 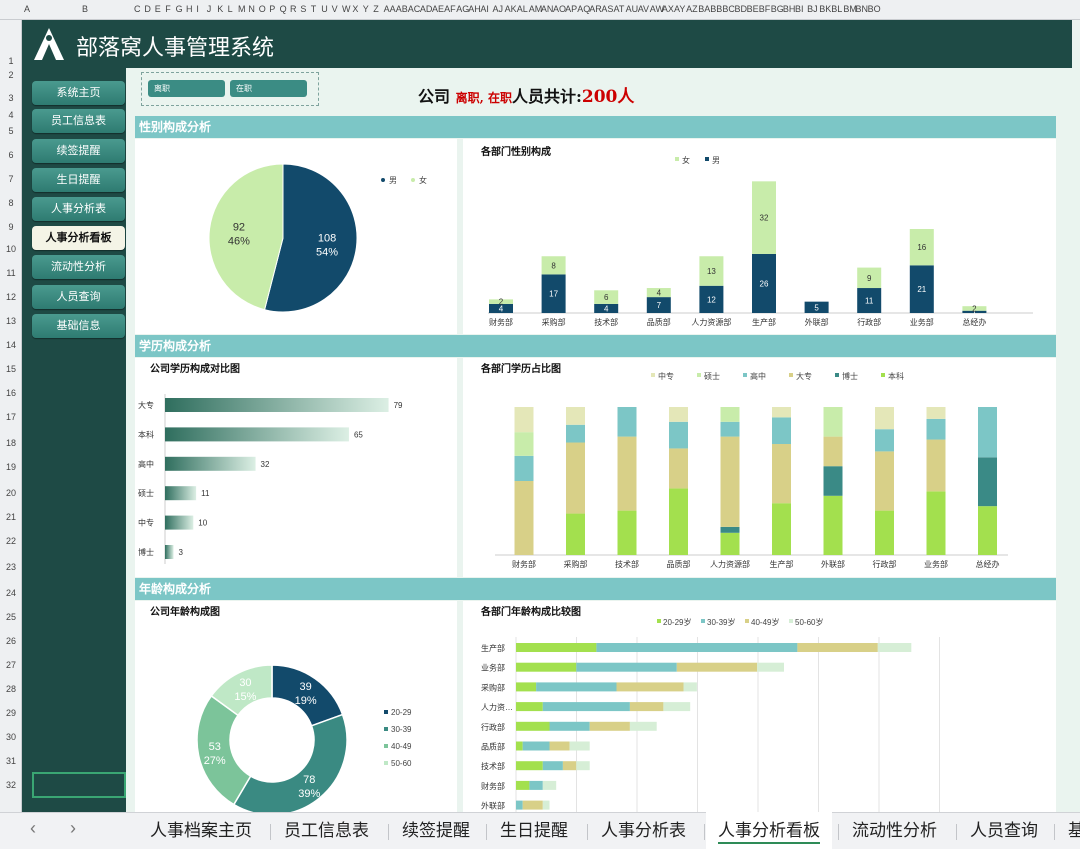 What do you see at coordinates (11, 273) in the screenshot?
I see `row-header: 11` at bounding box center [11, 273].